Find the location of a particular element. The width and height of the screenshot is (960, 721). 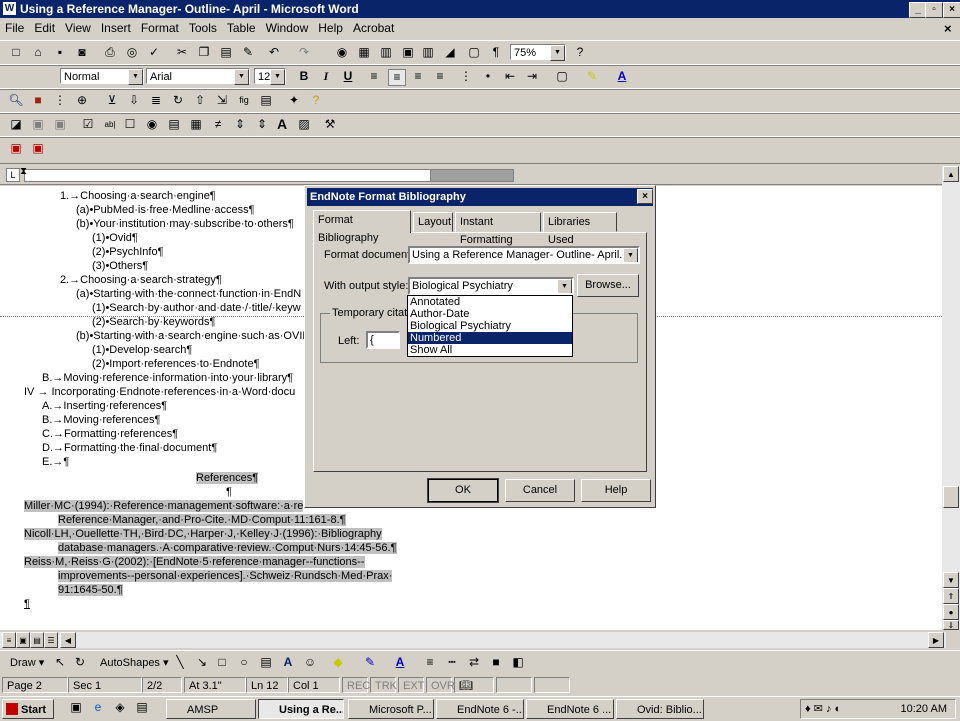

output-style-select: Biological Psychiatry ▼ is located at coordinates (491, 286).